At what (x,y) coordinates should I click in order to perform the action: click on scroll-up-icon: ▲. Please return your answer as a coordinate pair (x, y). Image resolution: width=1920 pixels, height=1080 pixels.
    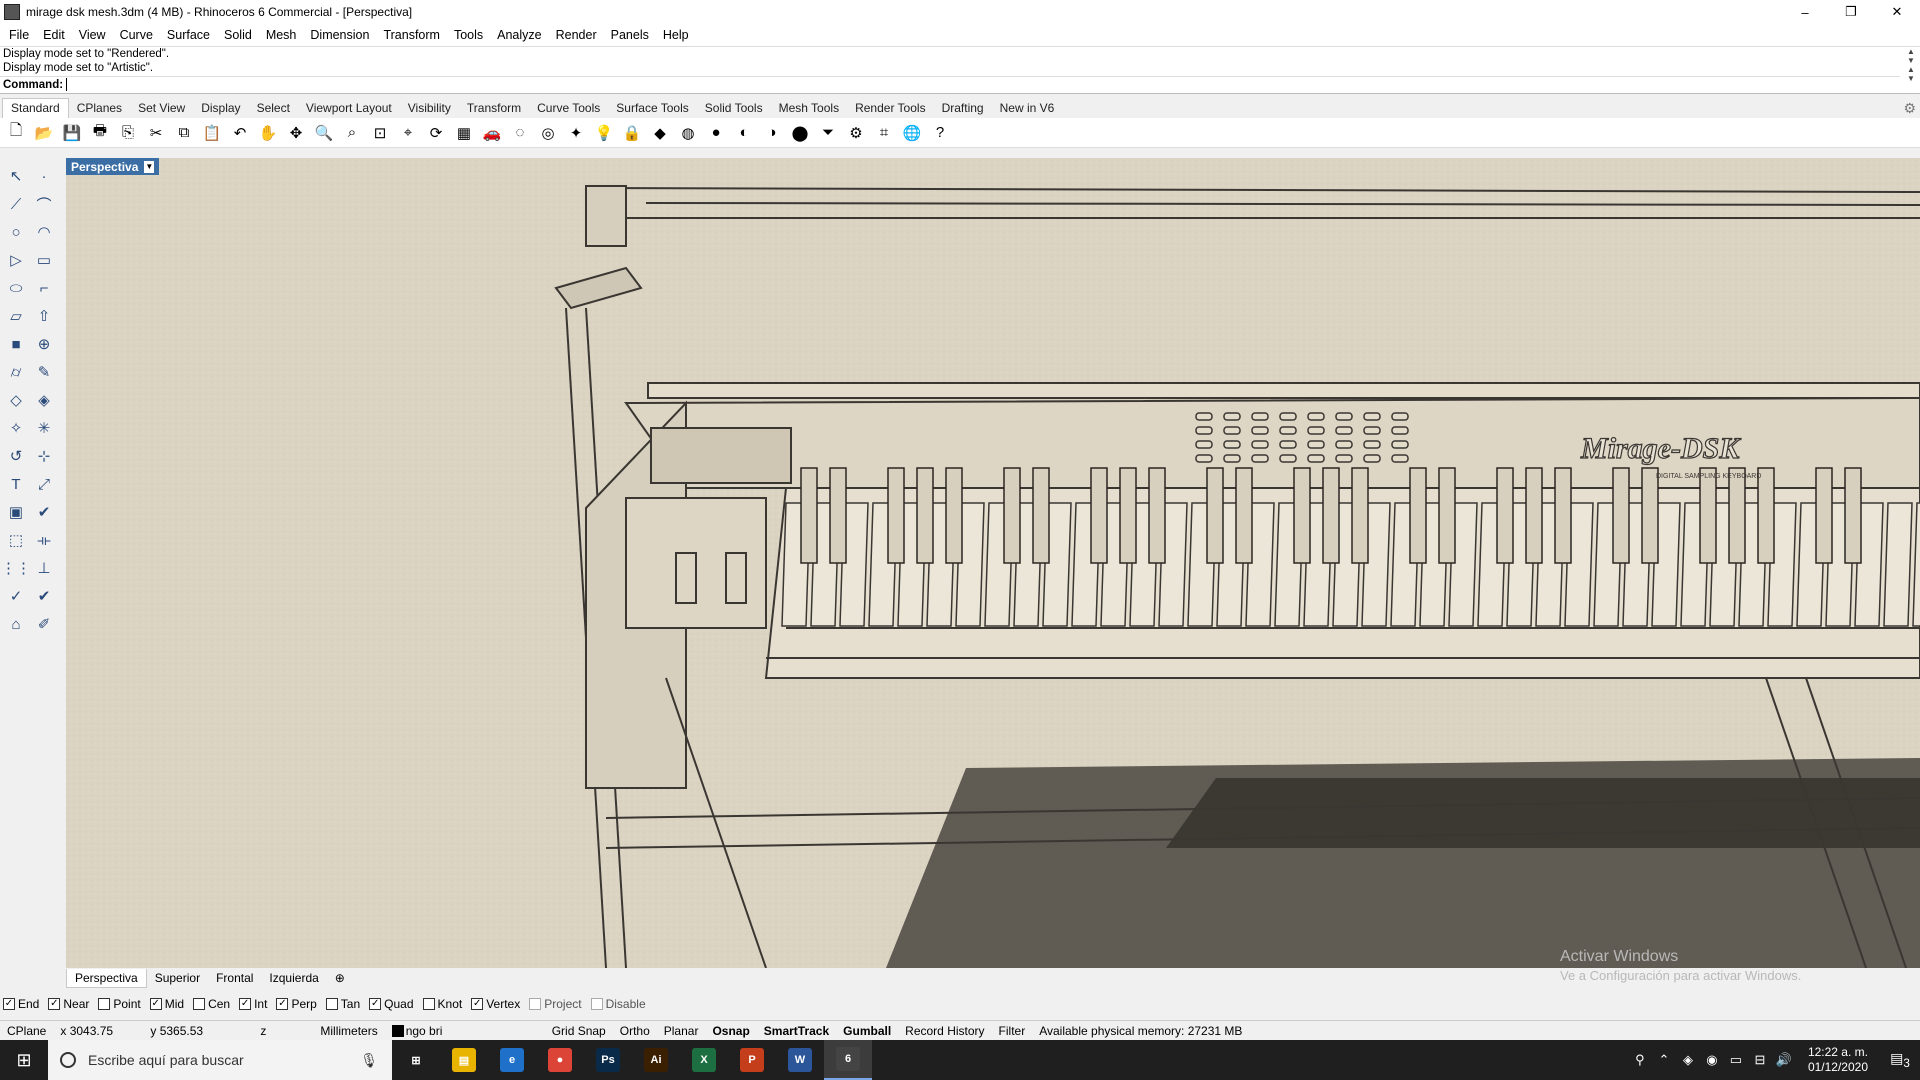
    Looking at the image, I should click on (1911, 51).